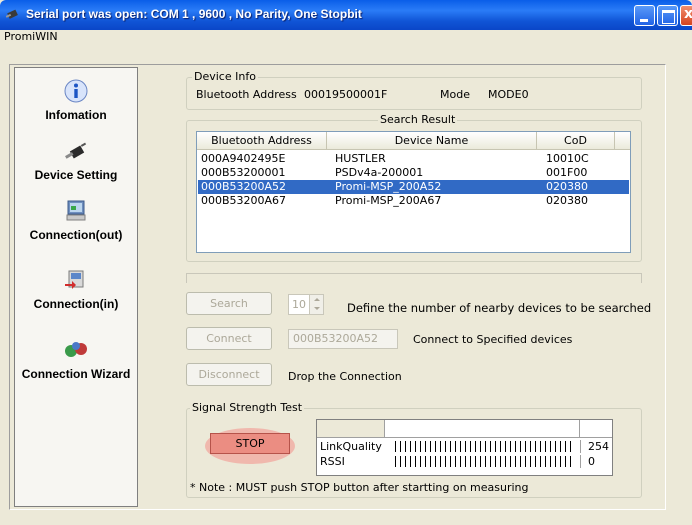  Describe the element at coordinates (247, 407) in the screenshot. I see `signal-strength-title: Signal Strength Test` at that location.